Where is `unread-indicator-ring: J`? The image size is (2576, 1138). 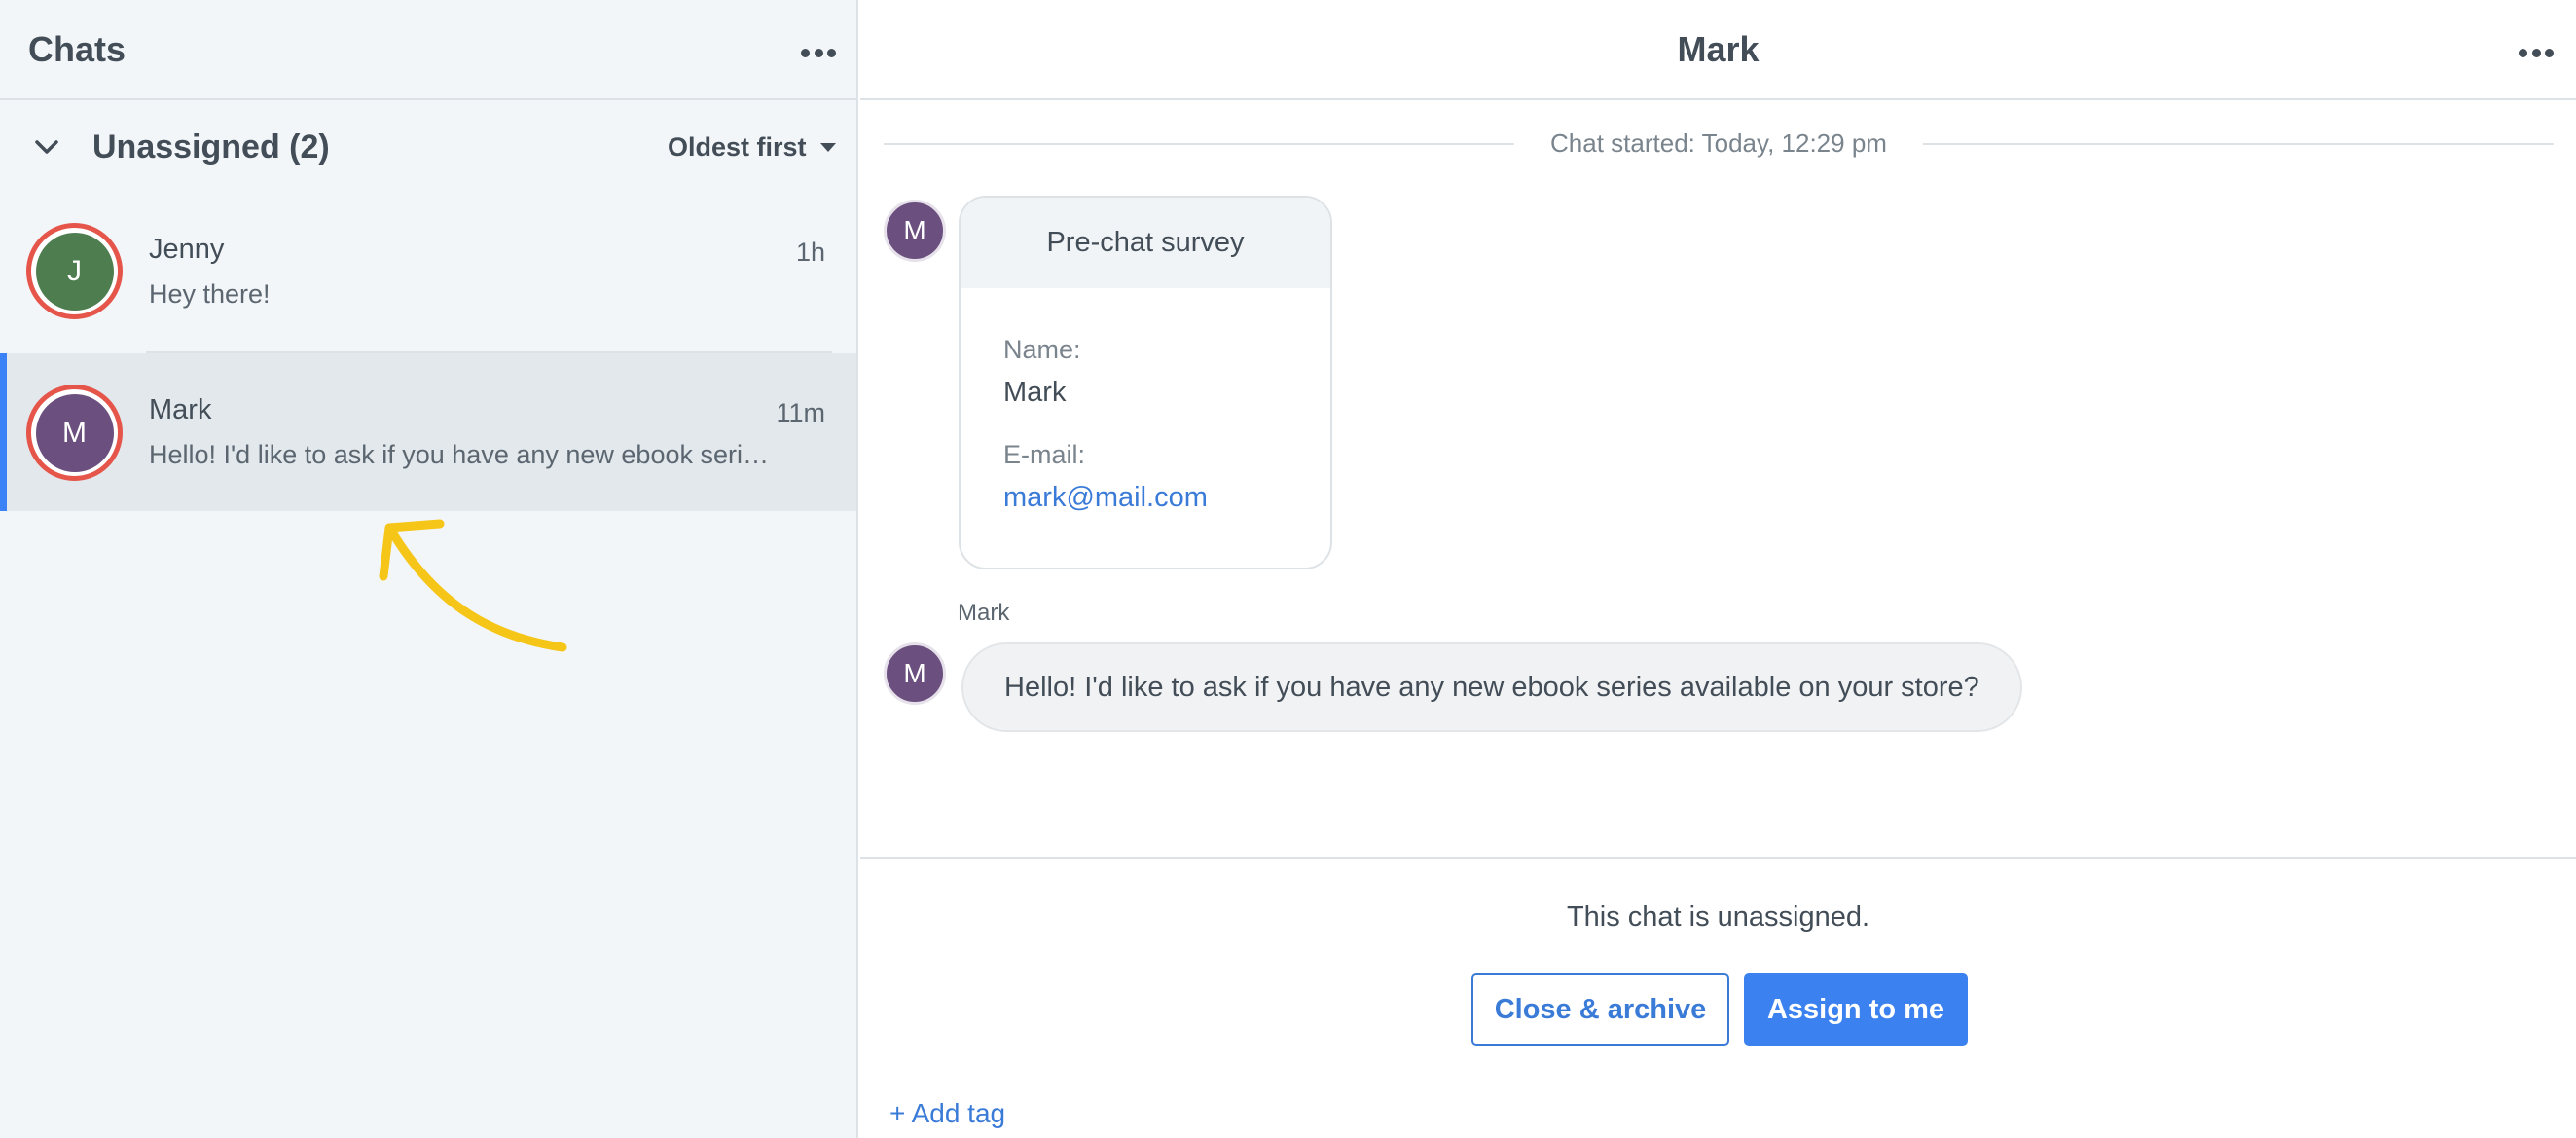 unread-indicator-ring: J is located at coordinates (74, 271).